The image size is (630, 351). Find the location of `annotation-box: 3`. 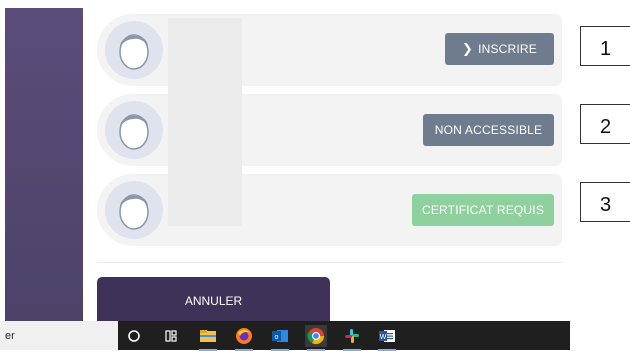

annotation-box: 3 is located at coordinates (605, 202).